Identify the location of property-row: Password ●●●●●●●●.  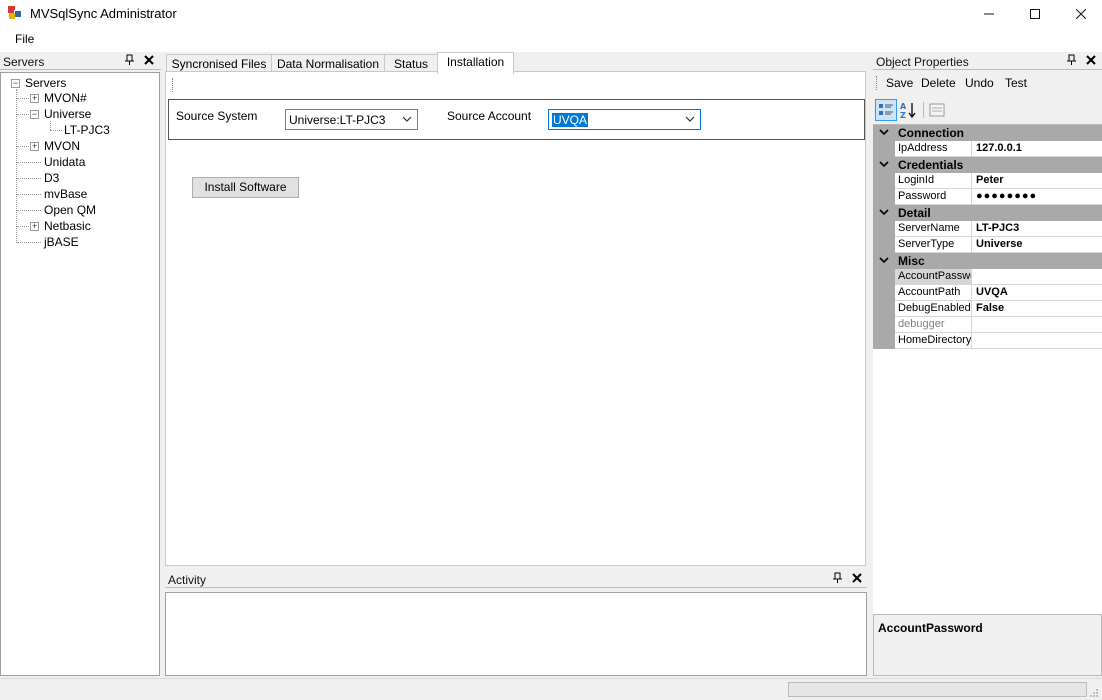
(987, 197).